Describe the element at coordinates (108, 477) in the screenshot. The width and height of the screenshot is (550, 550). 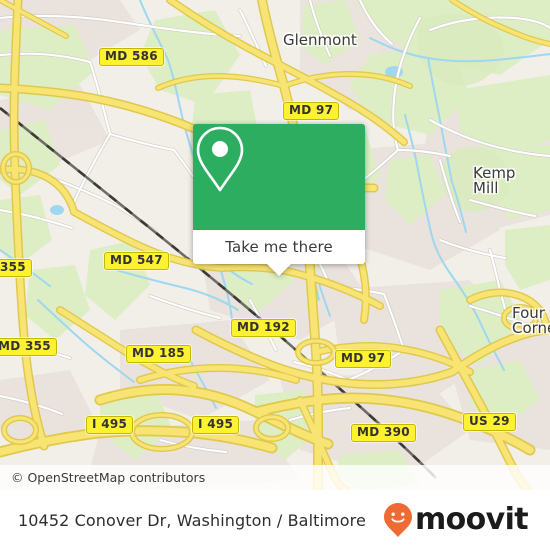
I see `openstreetmap-attribution: © OpenStreetMap contributors` at that location.